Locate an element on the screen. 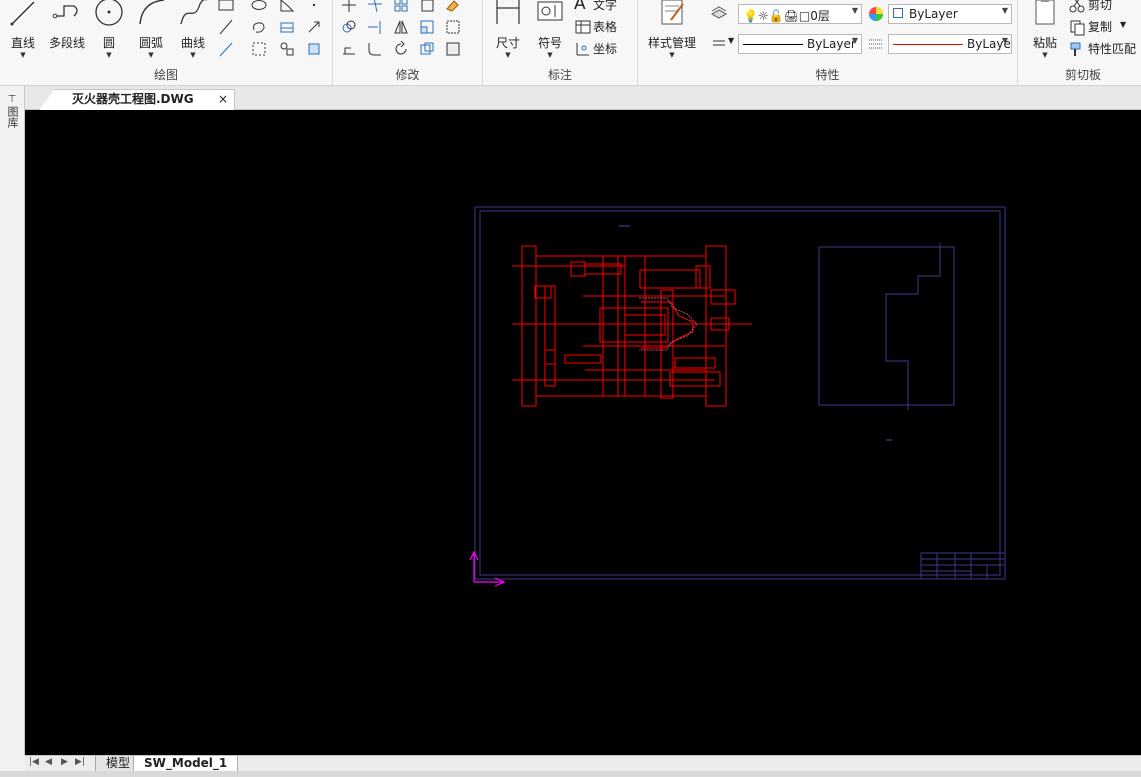 This screenshot has width=1141, height=777. rectangle-icon is located at coordinates (226, 5).